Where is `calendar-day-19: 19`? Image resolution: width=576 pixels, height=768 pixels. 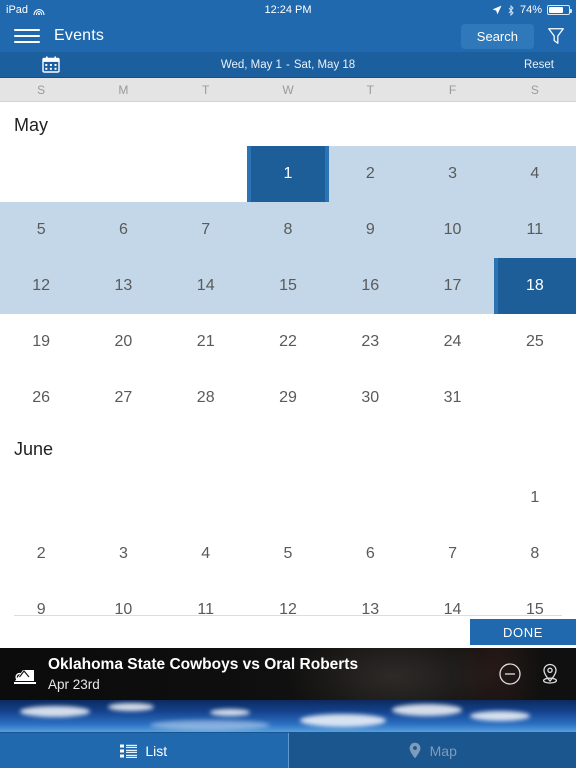
calendar-day-19: 19 is located at coordinates (41, 342).